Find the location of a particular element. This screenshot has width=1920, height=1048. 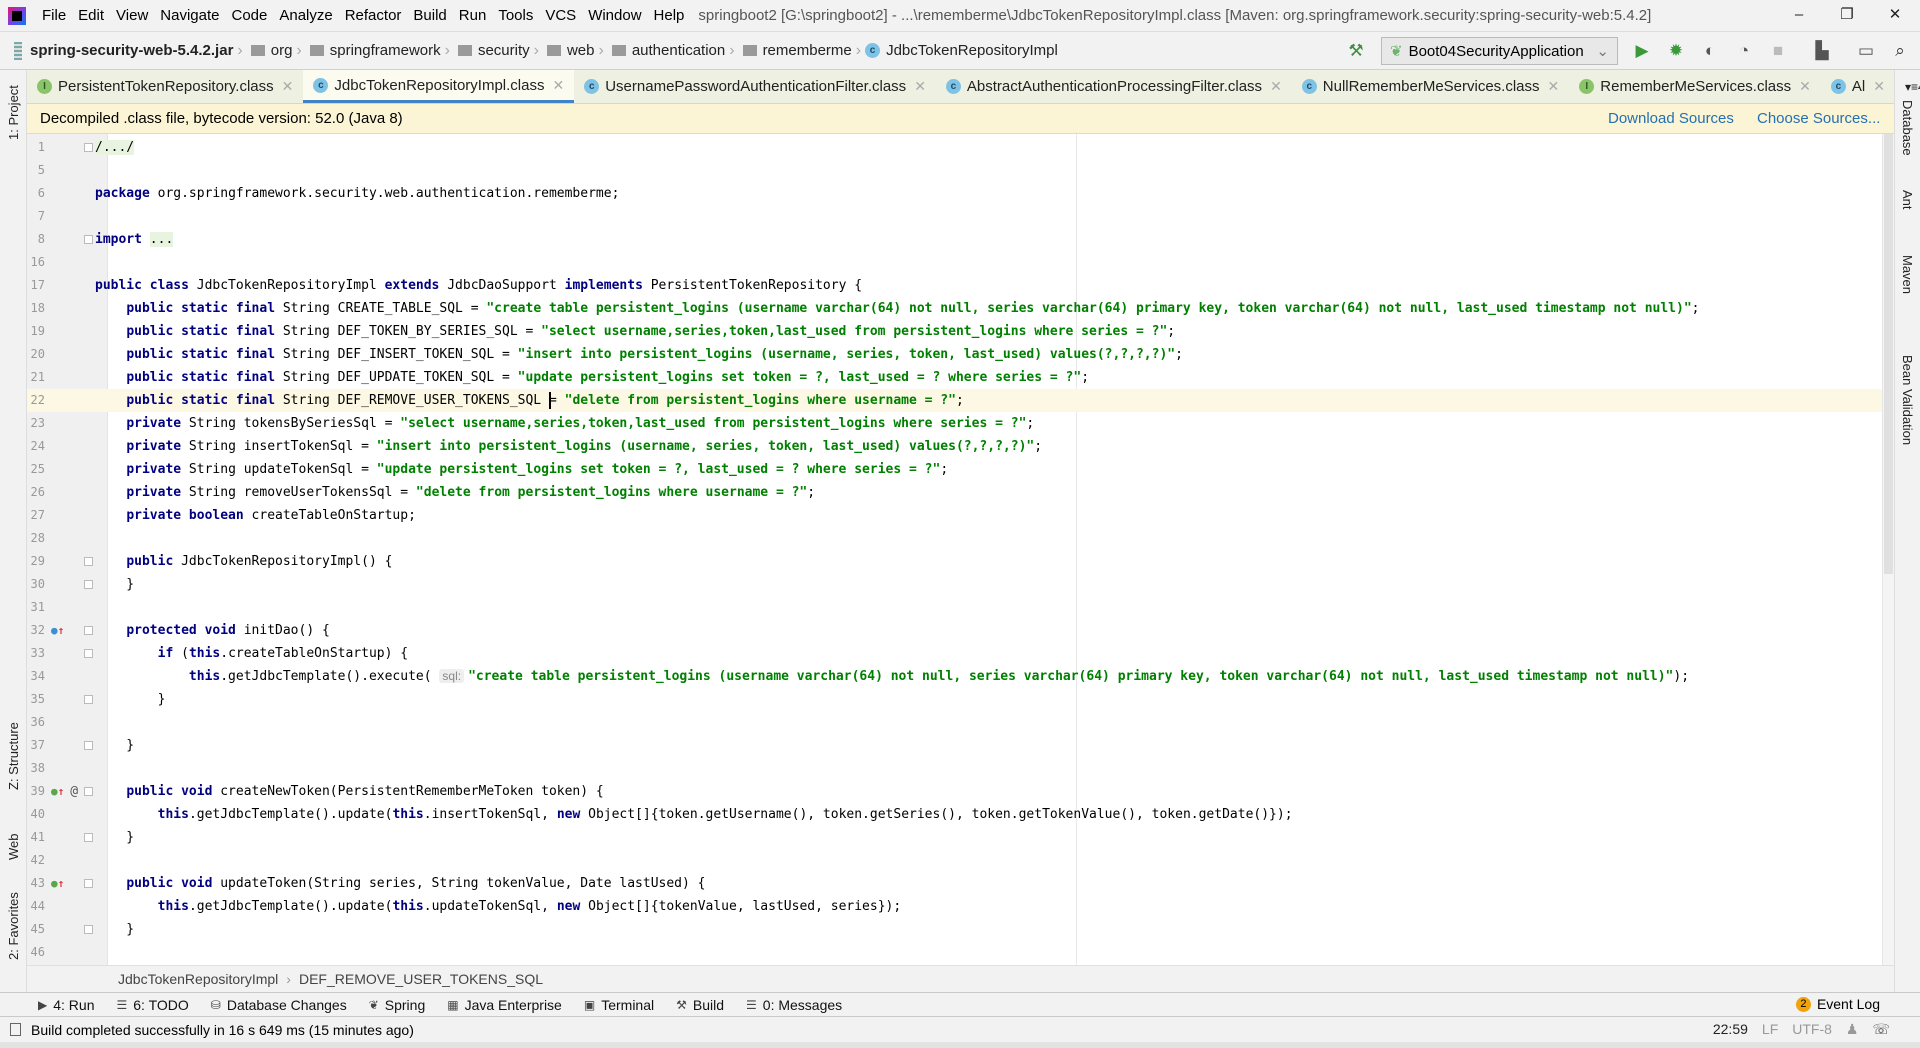

stop-icon: ■ is located at coordinates (1778, 51).